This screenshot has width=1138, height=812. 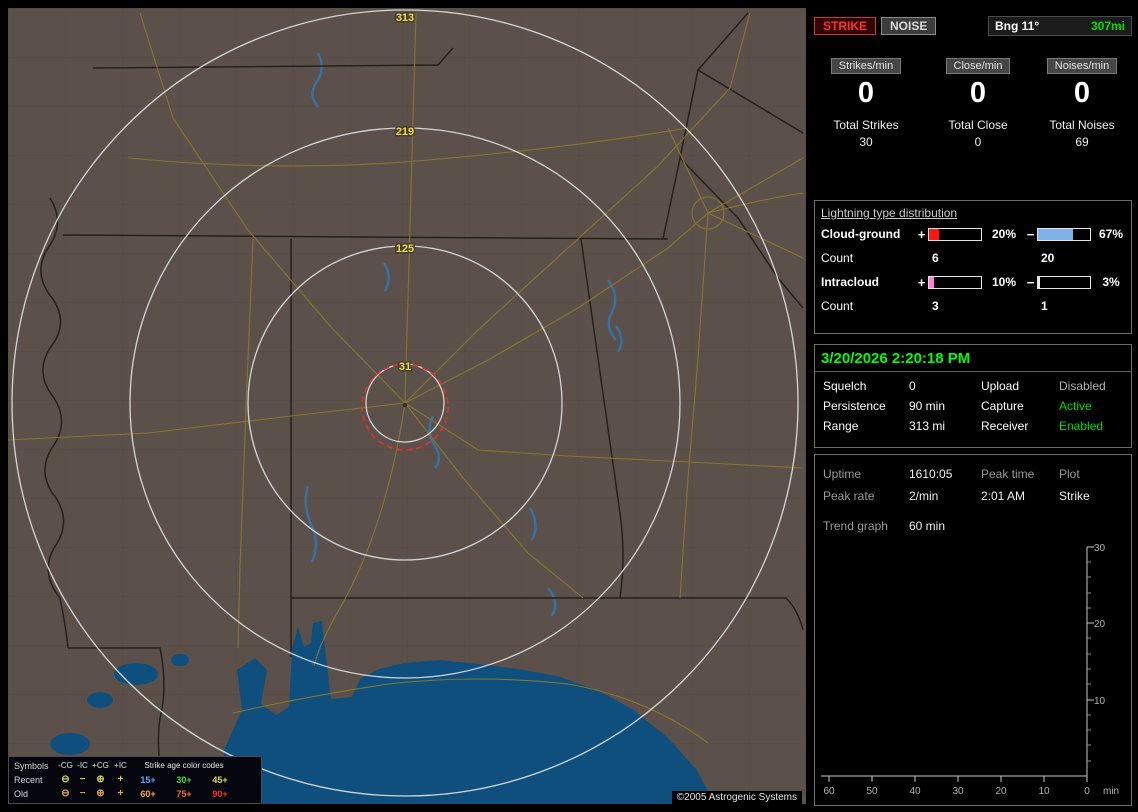 I want to click on cloud-ground-count-row: Count 6 20, so click(x=973, y=258).